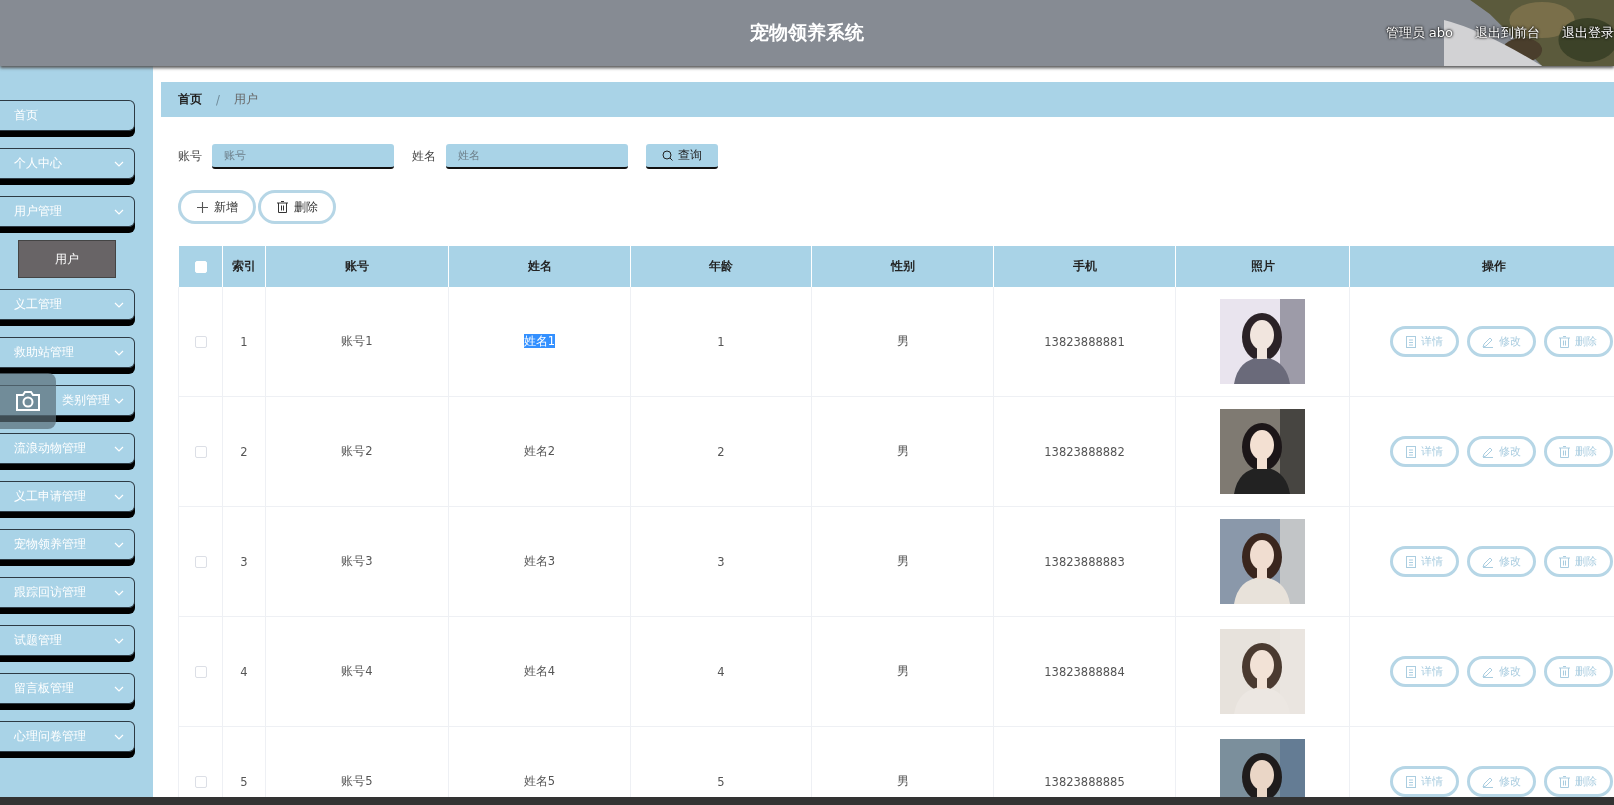  What do you see at coordinates (682, 156) in the screenshot?
I see `search-button: 查询` at bounding box center [682, 156].